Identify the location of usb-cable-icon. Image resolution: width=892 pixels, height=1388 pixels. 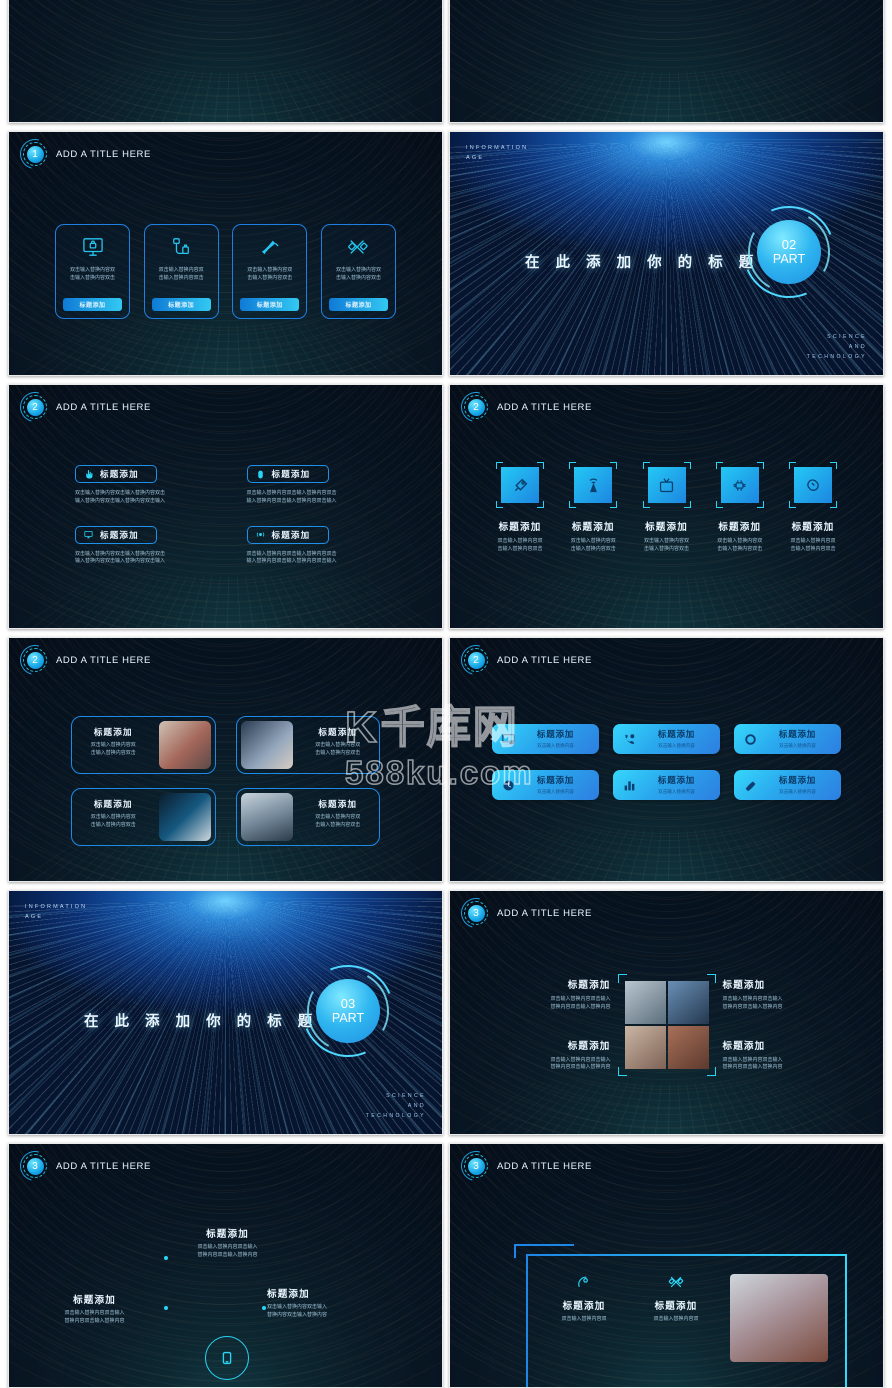
(181, 247).